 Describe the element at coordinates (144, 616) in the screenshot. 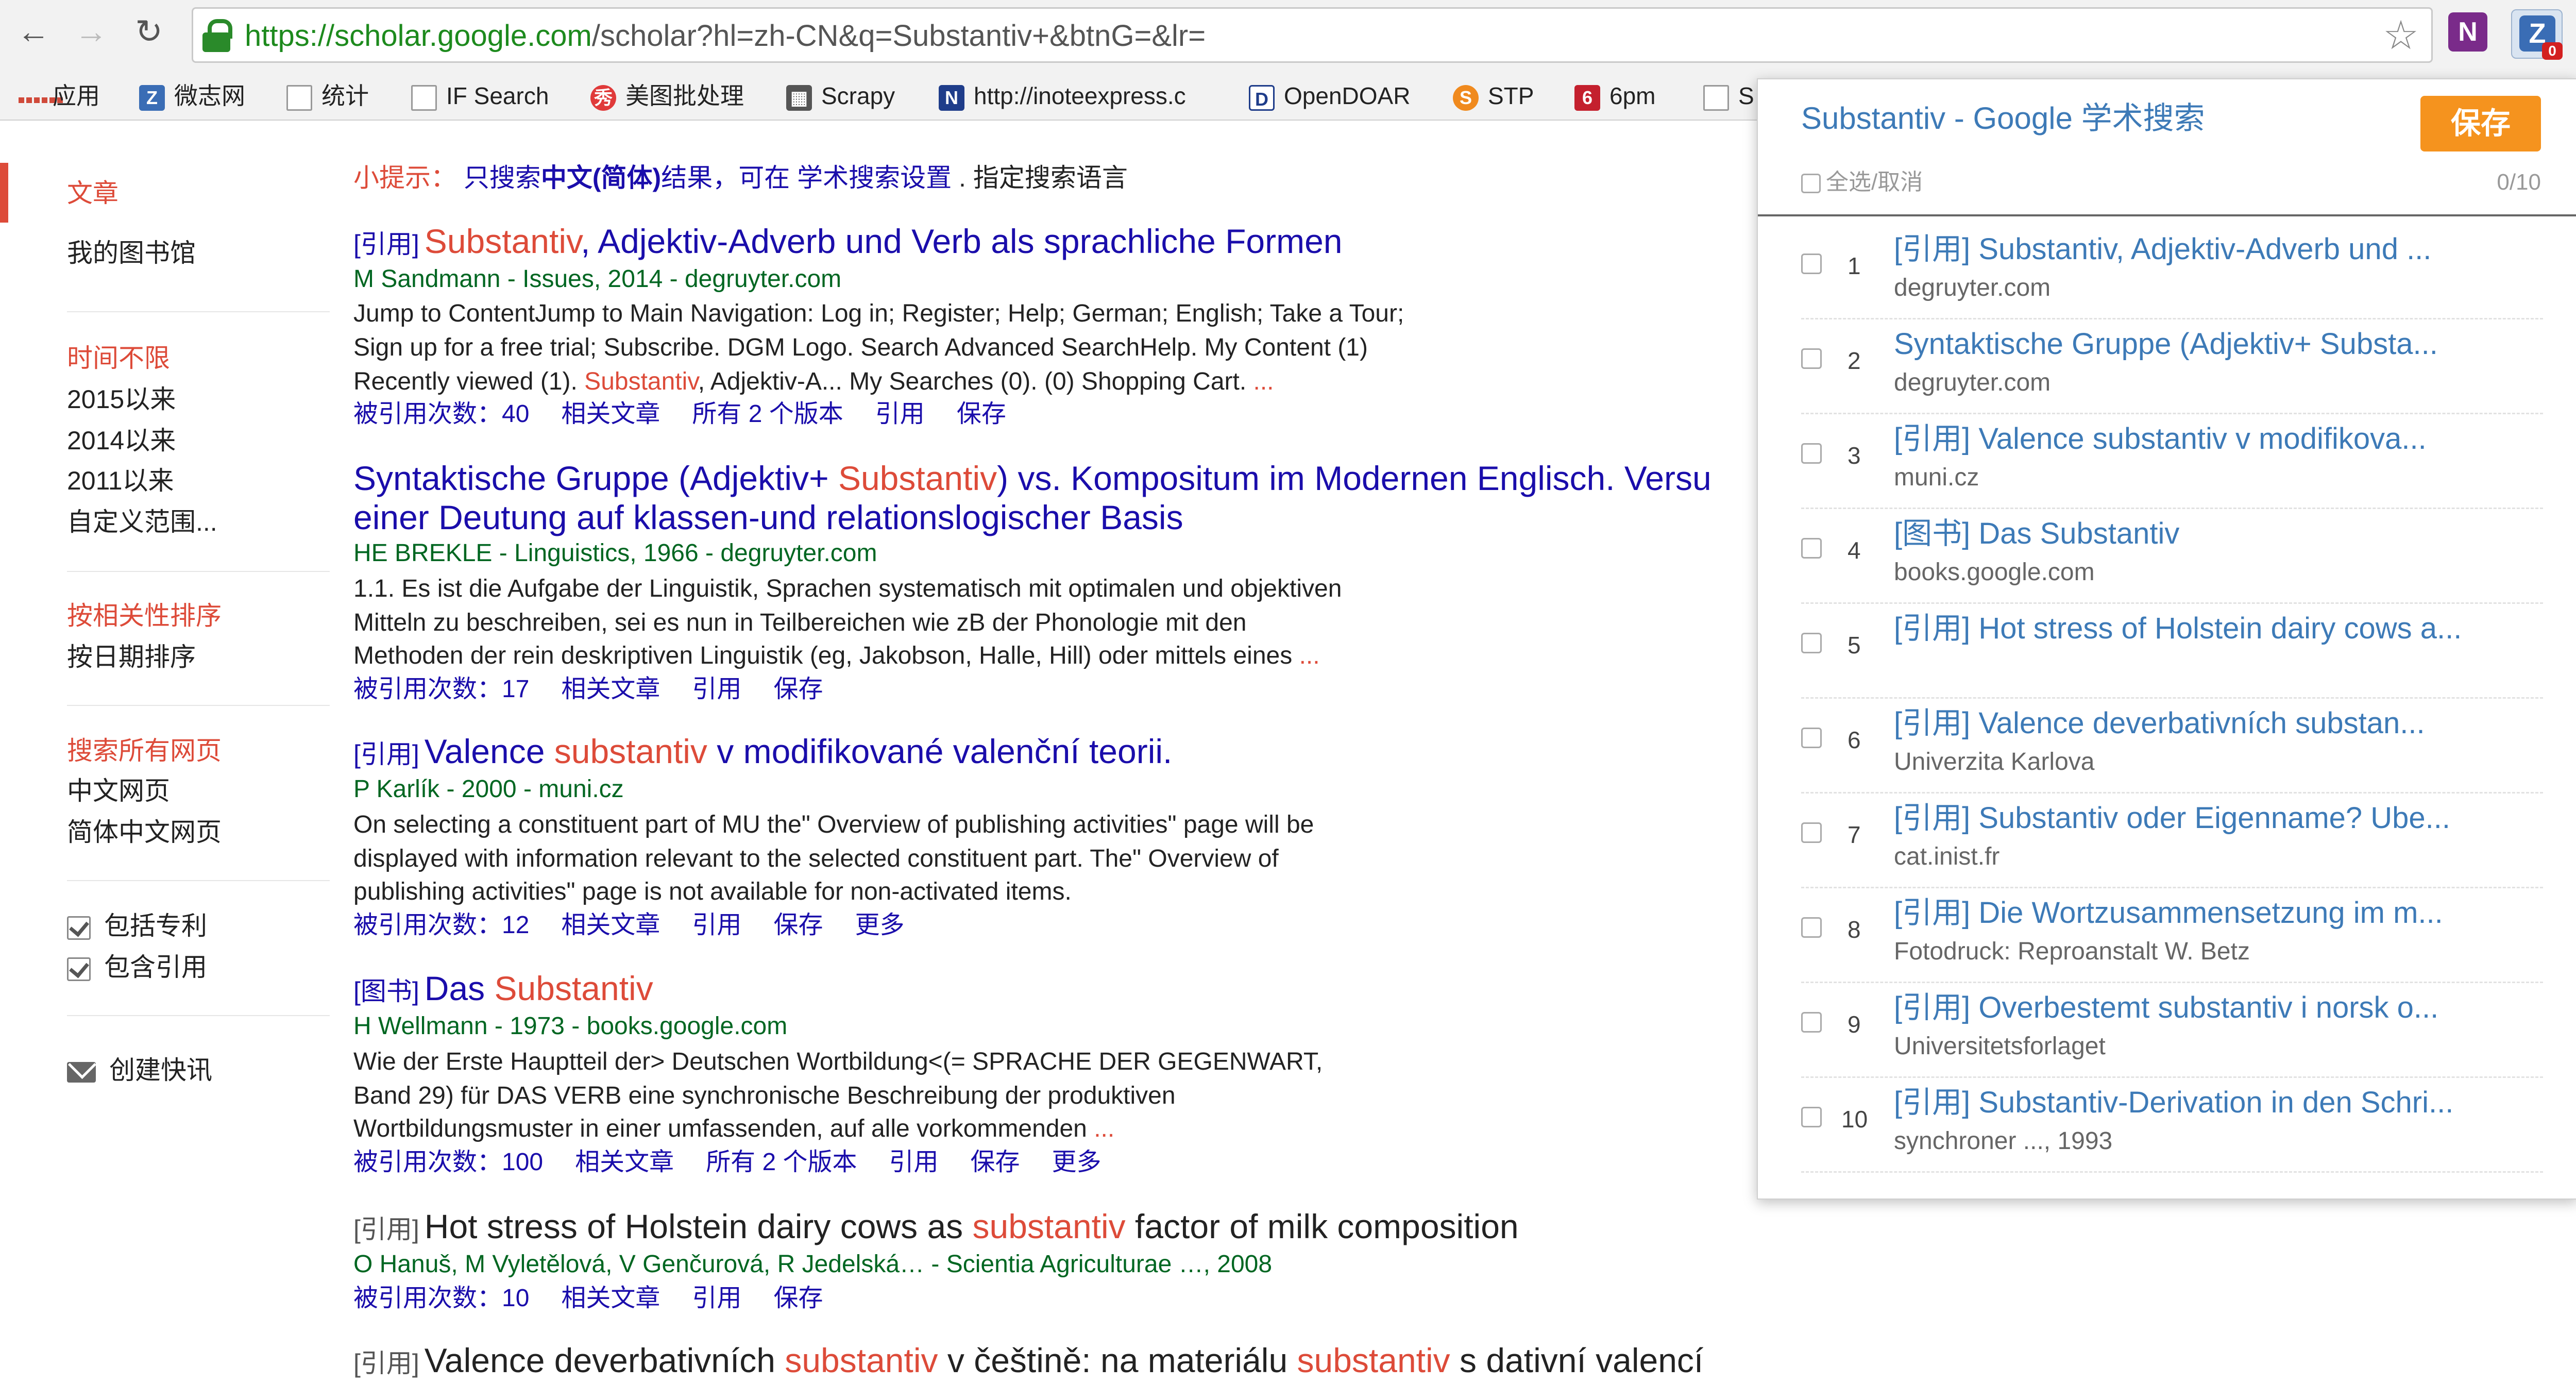

I see `sidebar-sort-relevance: 按相关性排序` at that location.